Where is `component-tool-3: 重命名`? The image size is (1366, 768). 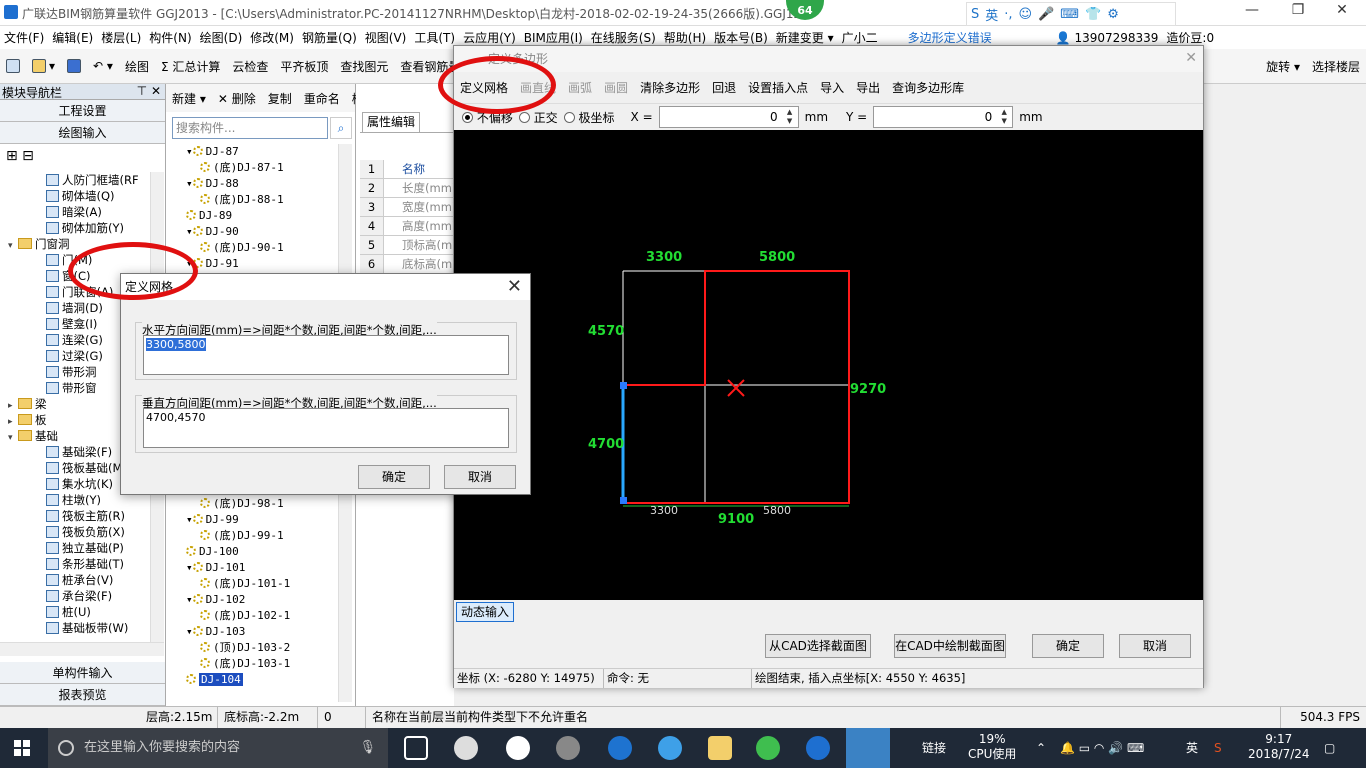 component-tool-3: 重命名 is located at coordinates (322, 98).